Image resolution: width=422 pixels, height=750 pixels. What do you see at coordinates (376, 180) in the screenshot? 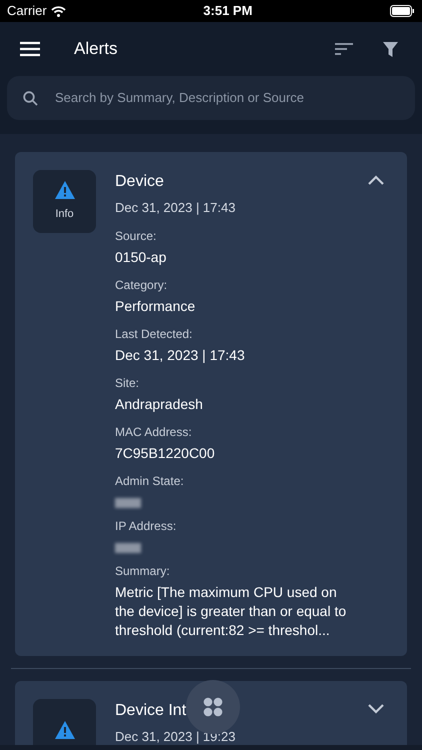
I see `chevron-up-icon` at bounding box center [376, 180].